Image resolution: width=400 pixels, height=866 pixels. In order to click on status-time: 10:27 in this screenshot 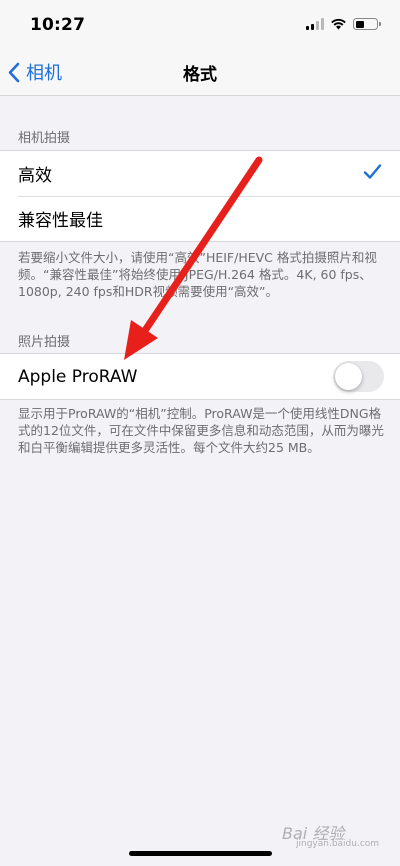, I will do `click(58, 25)`.